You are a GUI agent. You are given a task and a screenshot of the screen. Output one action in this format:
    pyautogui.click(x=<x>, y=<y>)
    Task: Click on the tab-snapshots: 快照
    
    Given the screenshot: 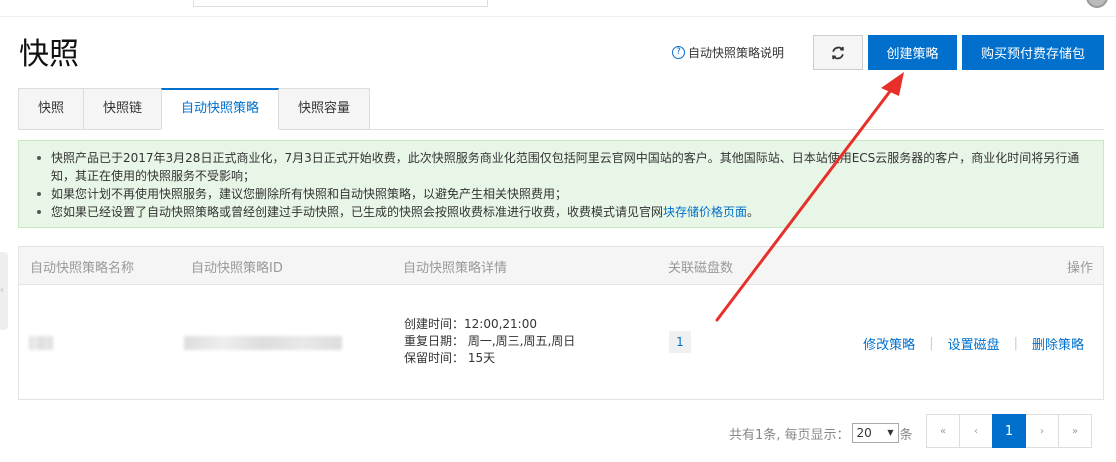 What is the action you would take?
    pyautogui.click(x=51, y=109)
    